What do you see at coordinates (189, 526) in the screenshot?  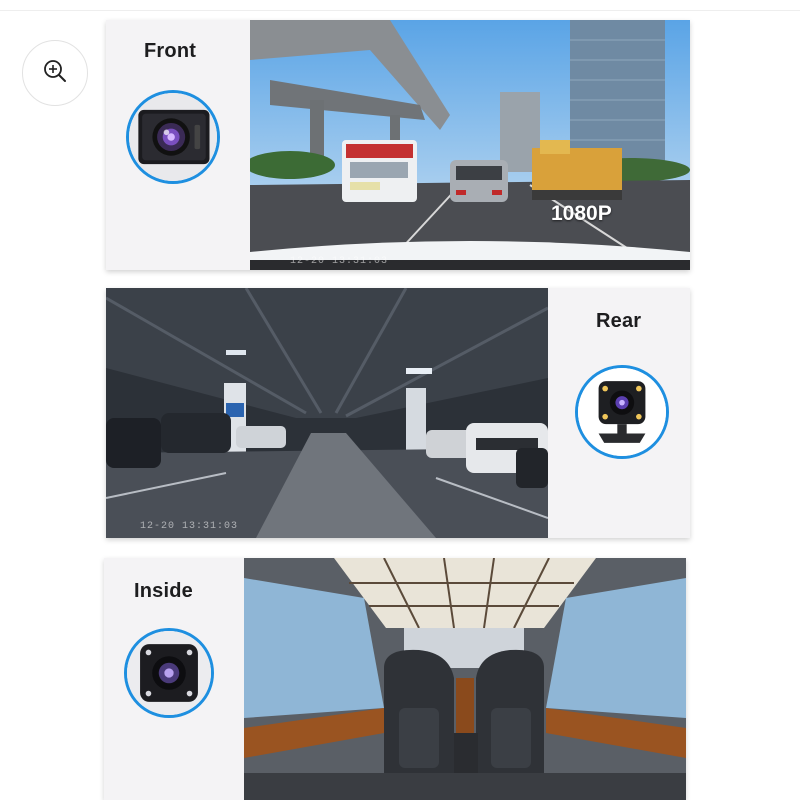 I see `rear-timestamp: 12-20 13:31:03` at bounding box center [189, 526].